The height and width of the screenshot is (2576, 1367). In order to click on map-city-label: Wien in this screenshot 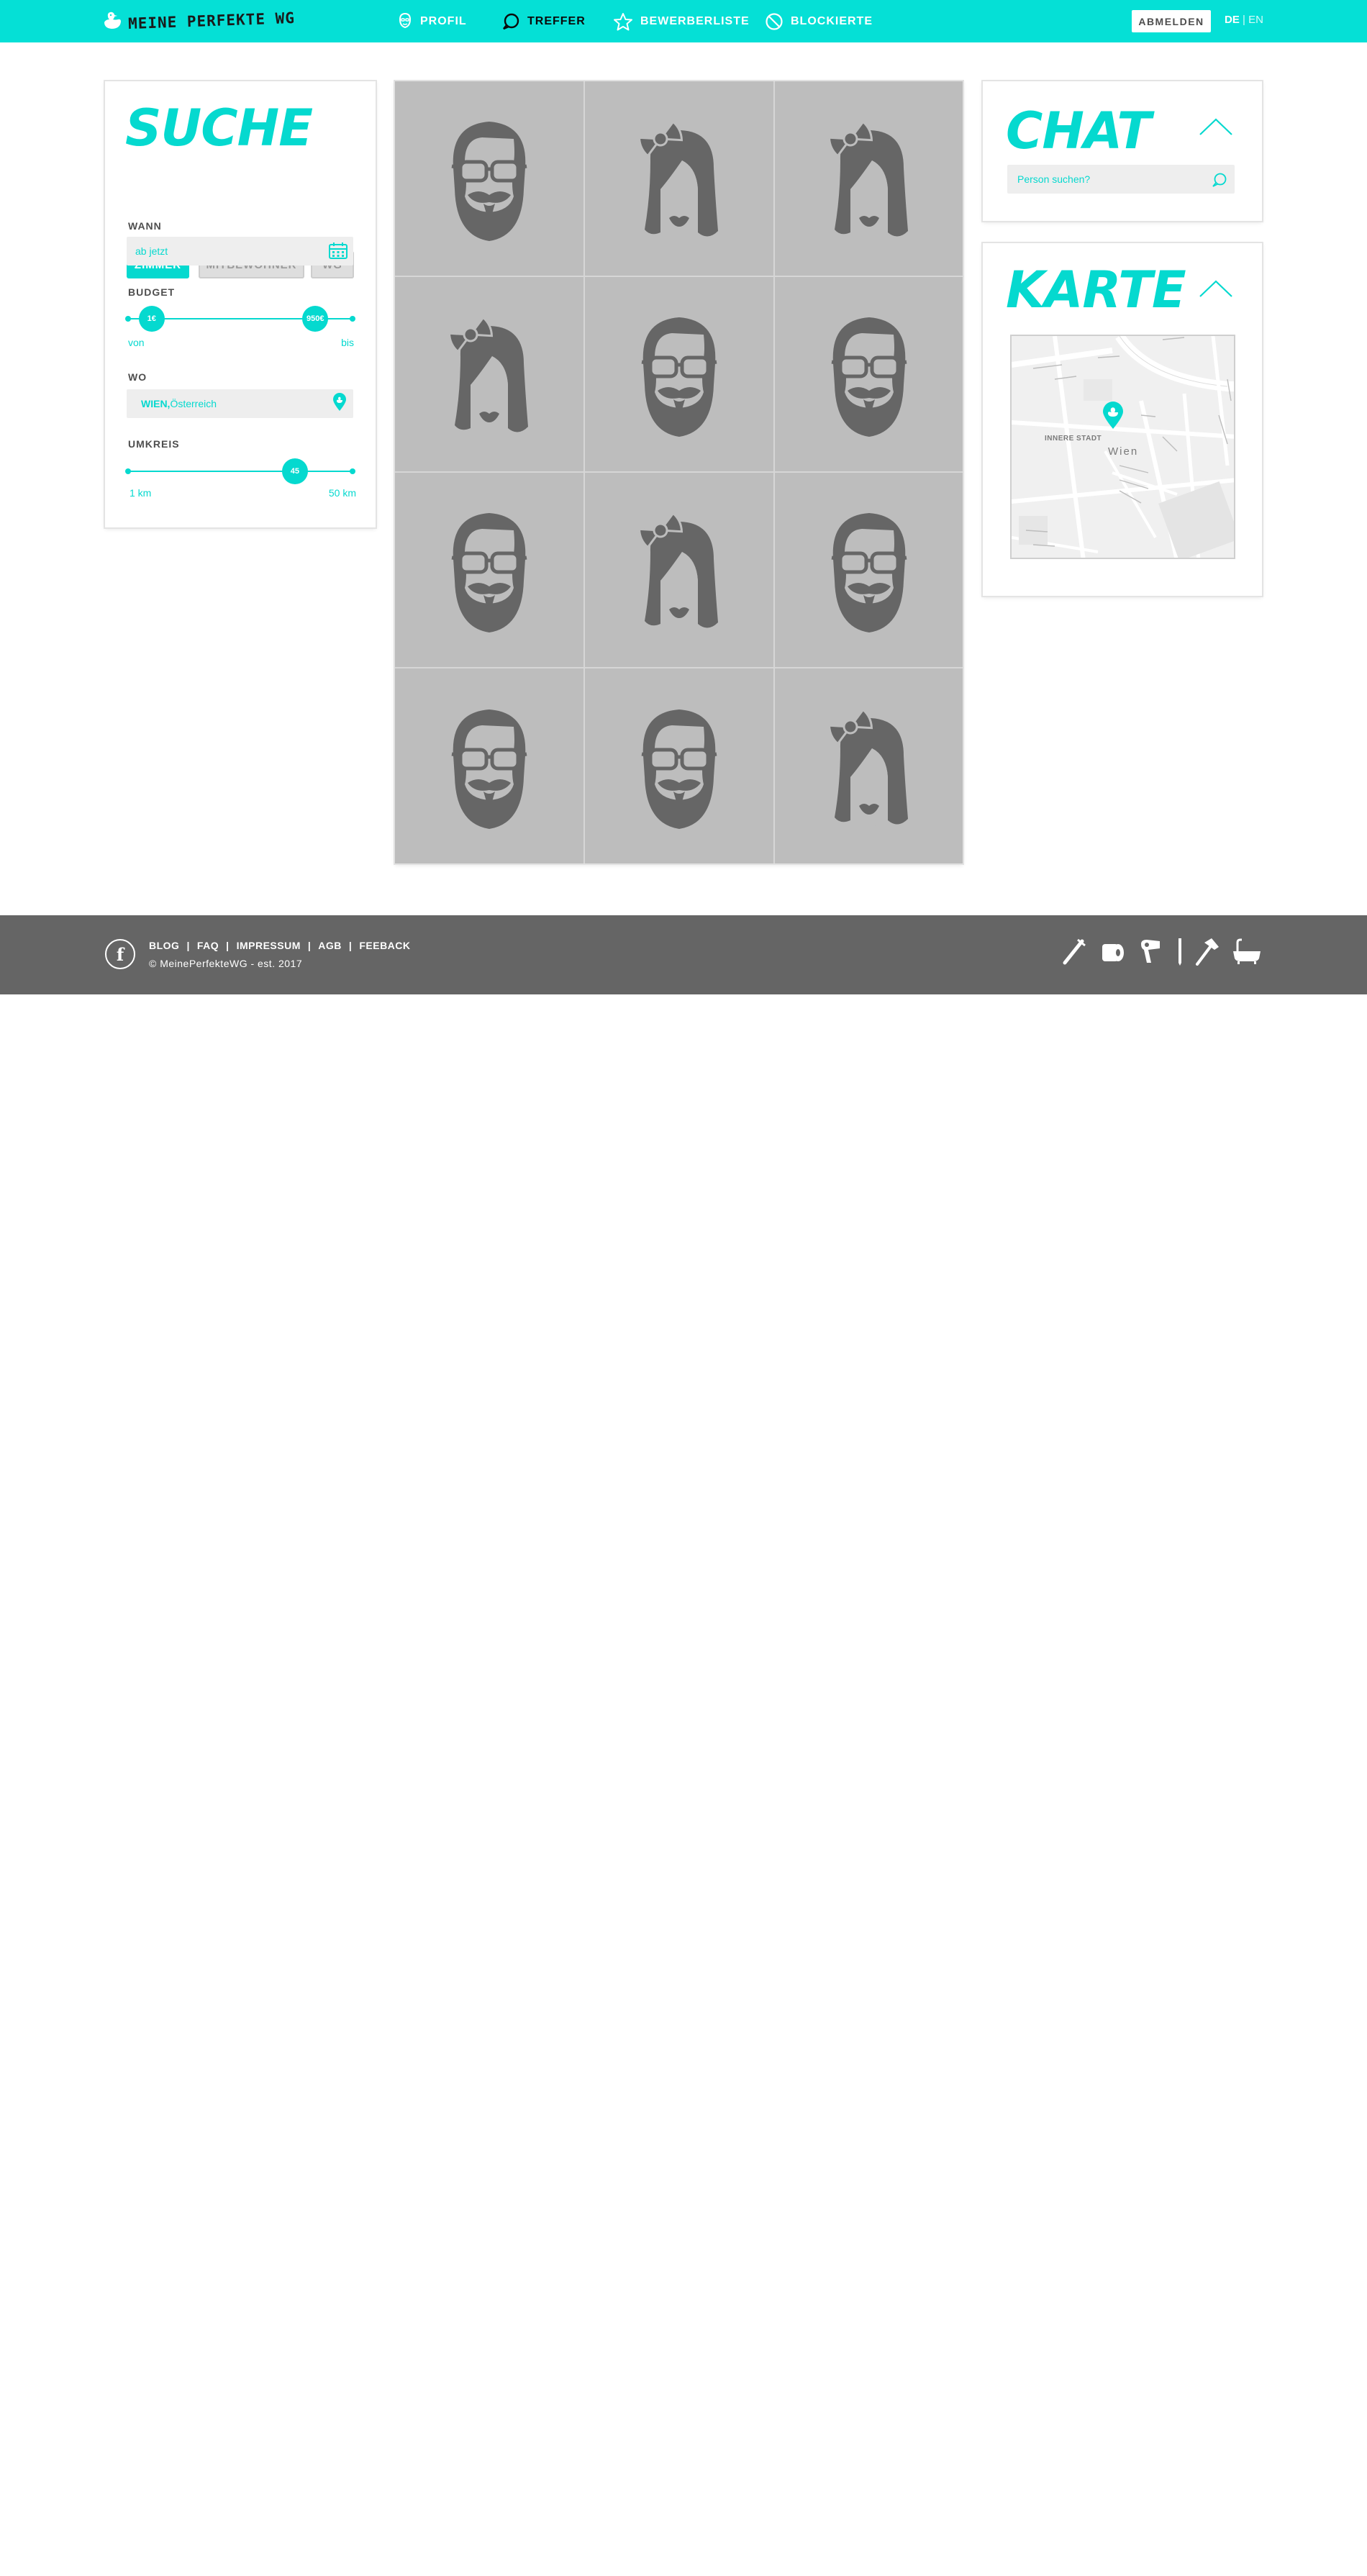, I will do `click(1123, 451)`.